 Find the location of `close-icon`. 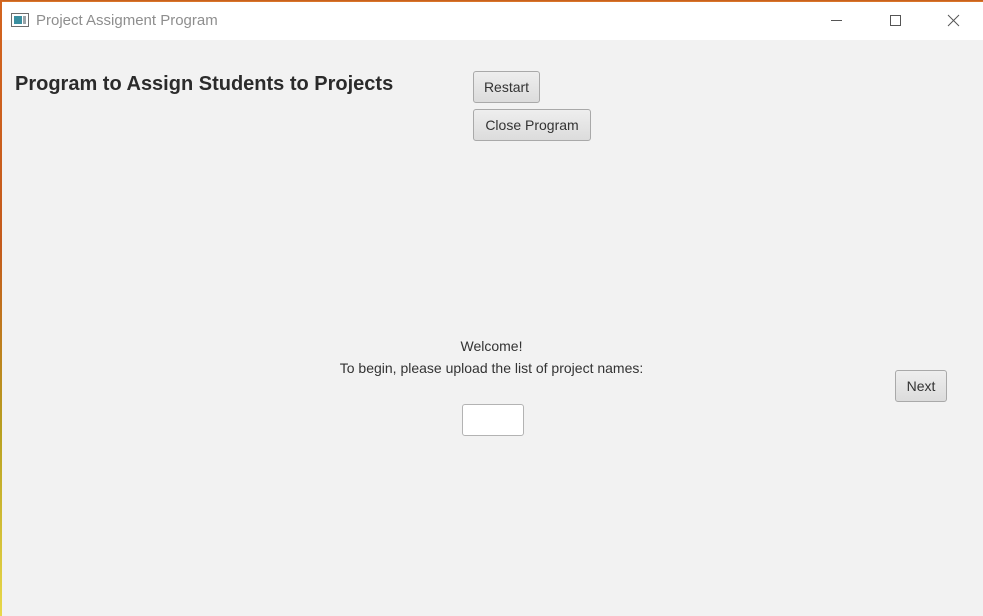

close-icon is located at coordinates (953, 20).